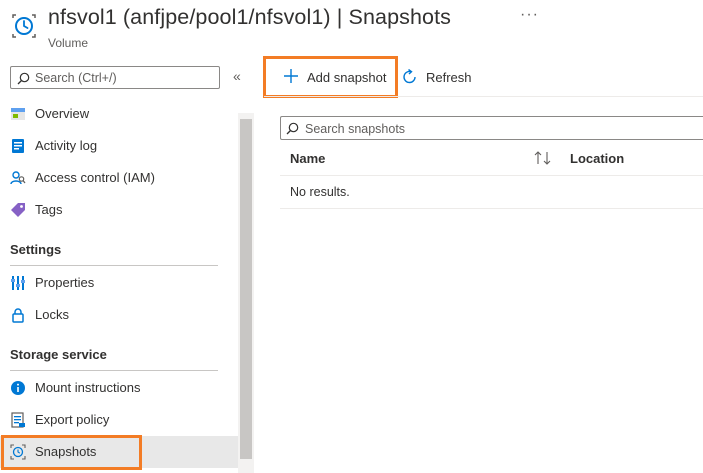 Image resolution: width=703 pixels, height=473 pixels. Describe the element at coordinates (18, 283) in the screenshot. I see `properties-icon` at that location.